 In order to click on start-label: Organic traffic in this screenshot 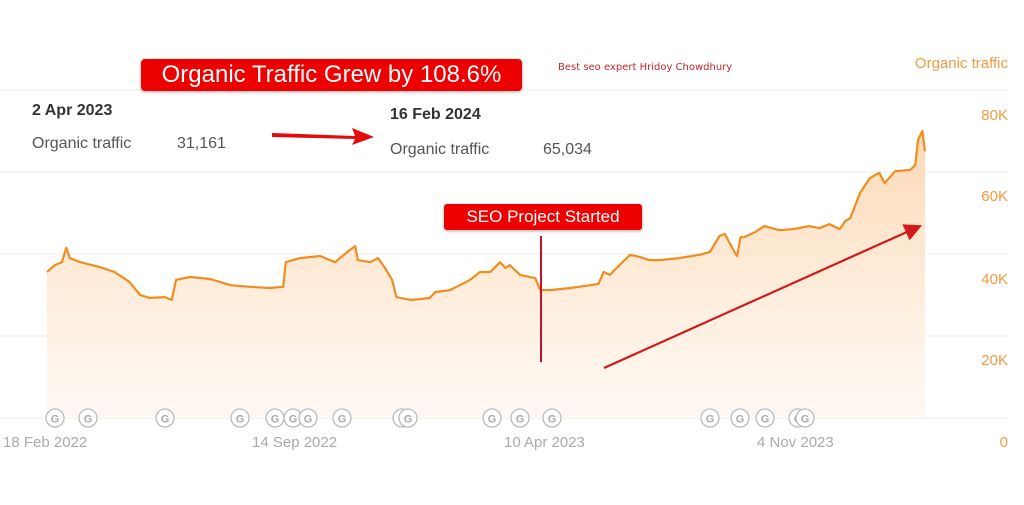, I will do `click(82, 143)`.